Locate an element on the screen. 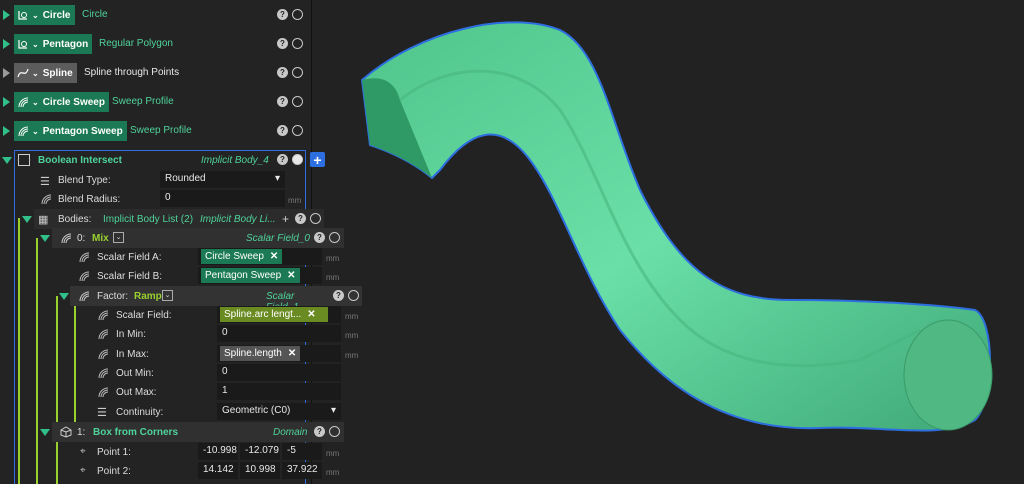 This screenshot has height=484, width=1024. node-row-pentagon: ⌄ Pentagon Regular Polygon ? is located at coordinates (155, 44).